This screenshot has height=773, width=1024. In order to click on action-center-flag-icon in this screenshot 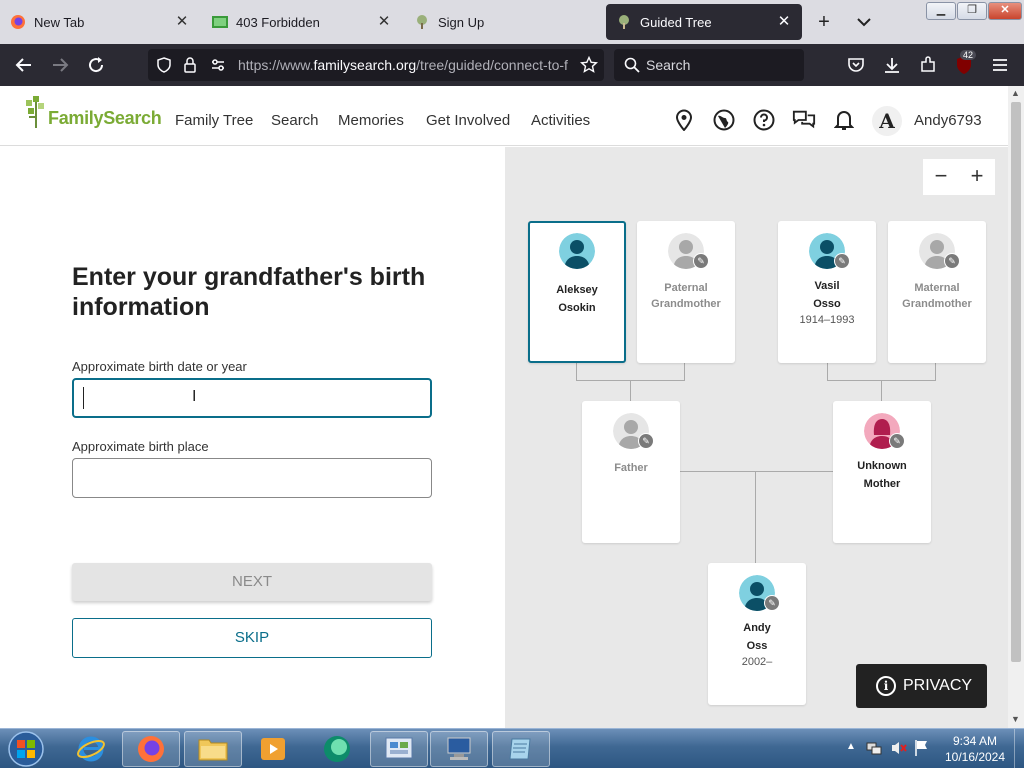, I will do `click(922, 750)`.